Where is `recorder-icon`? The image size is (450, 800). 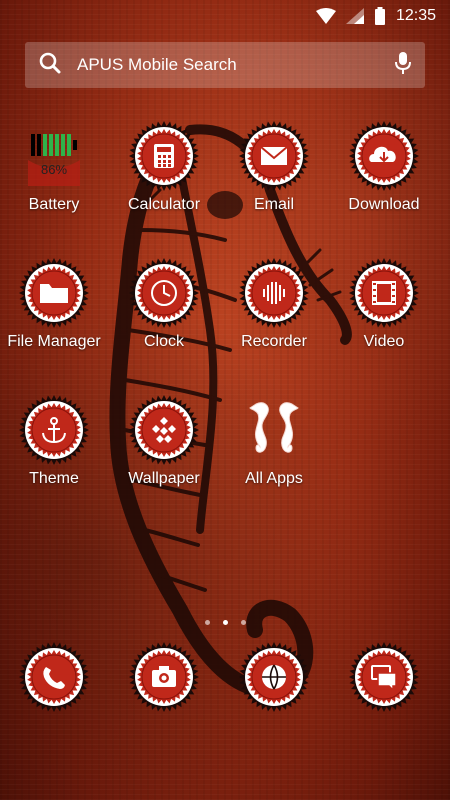
recorder-icon is located at coordinates (274, 293).